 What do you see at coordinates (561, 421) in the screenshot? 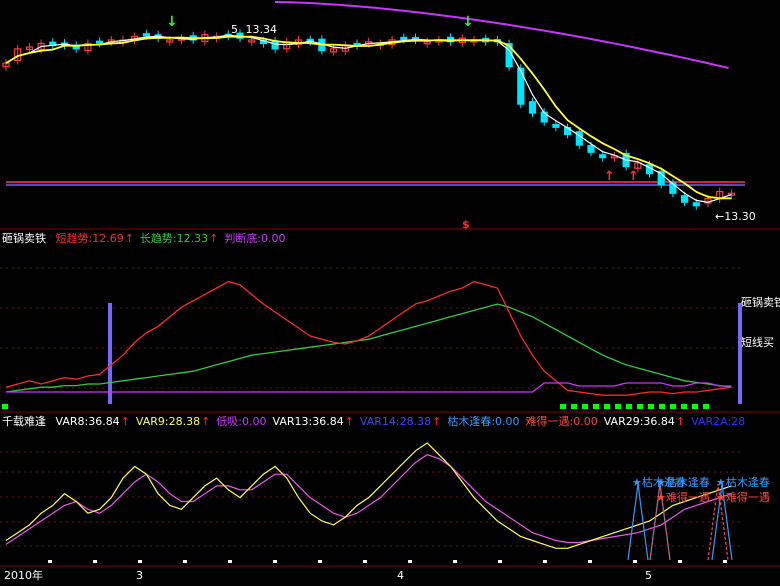
I see `ind2-label-10: 难得一遇:0.00` at bounding box center [561, 421].